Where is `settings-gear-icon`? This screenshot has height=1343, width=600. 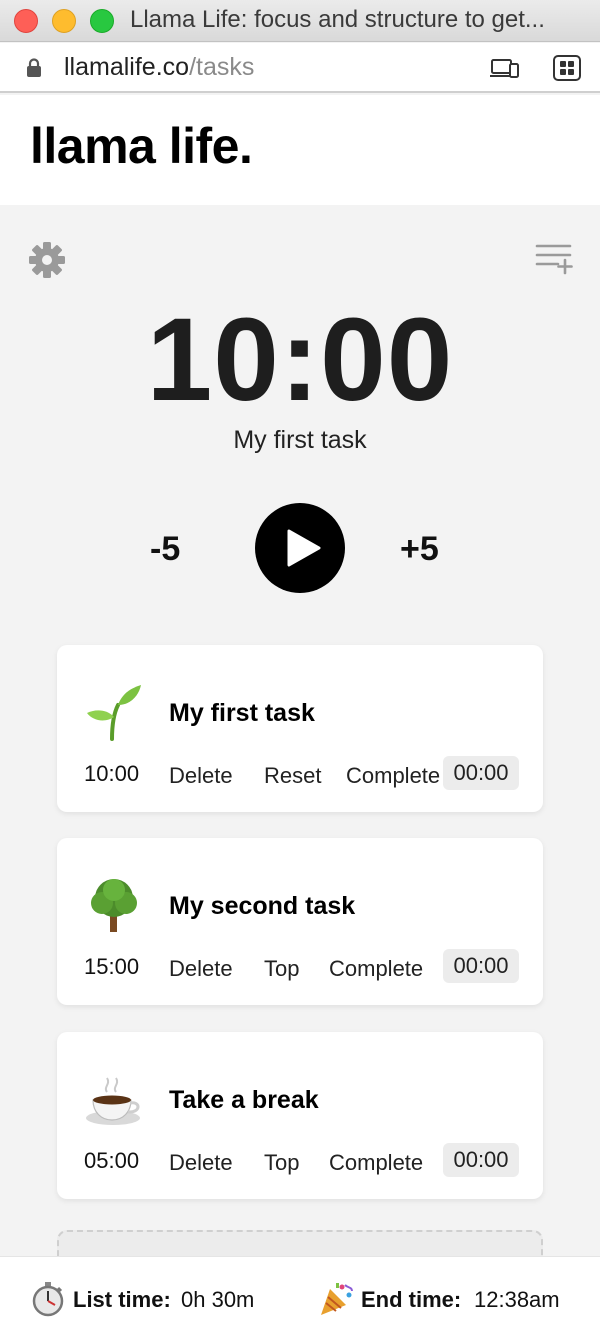
settings-gear-icon is located at coordinates (47, 260).